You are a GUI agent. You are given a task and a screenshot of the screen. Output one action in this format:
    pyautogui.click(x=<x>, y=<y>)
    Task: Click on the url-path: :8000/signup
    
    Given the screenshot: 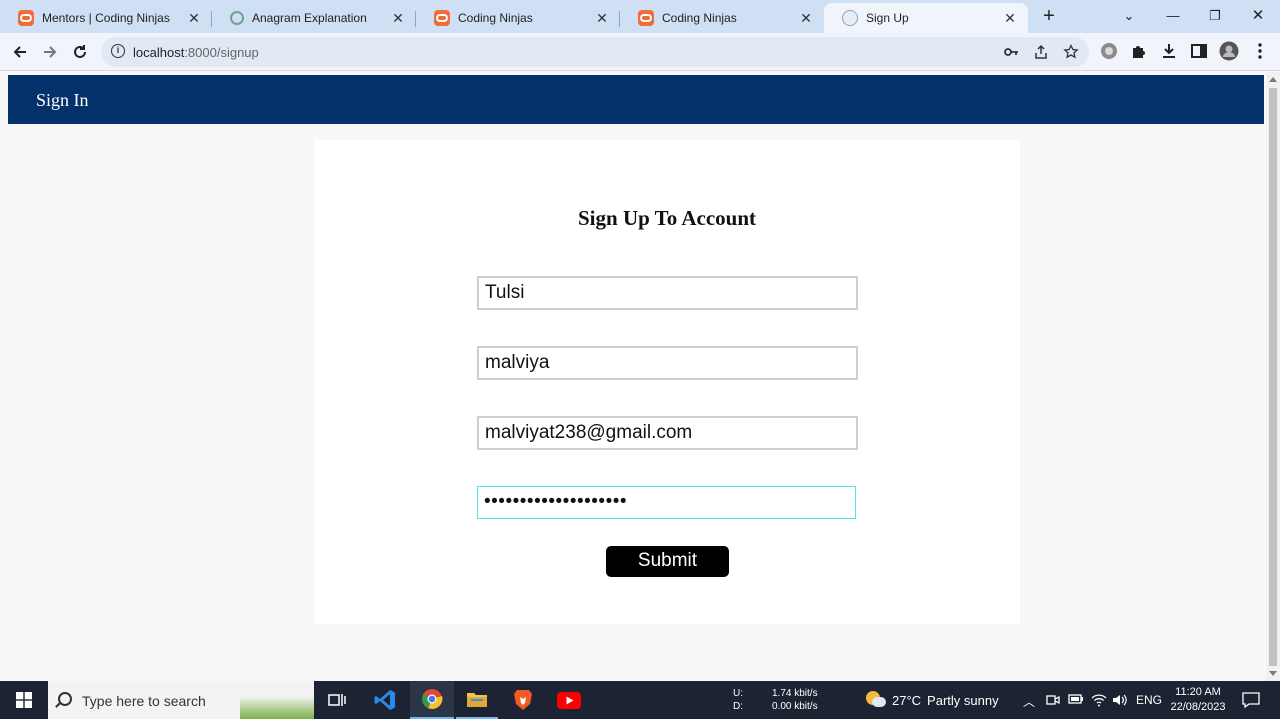 What is the action you would take?
    pyautogui.click(x=221, y=52)
    